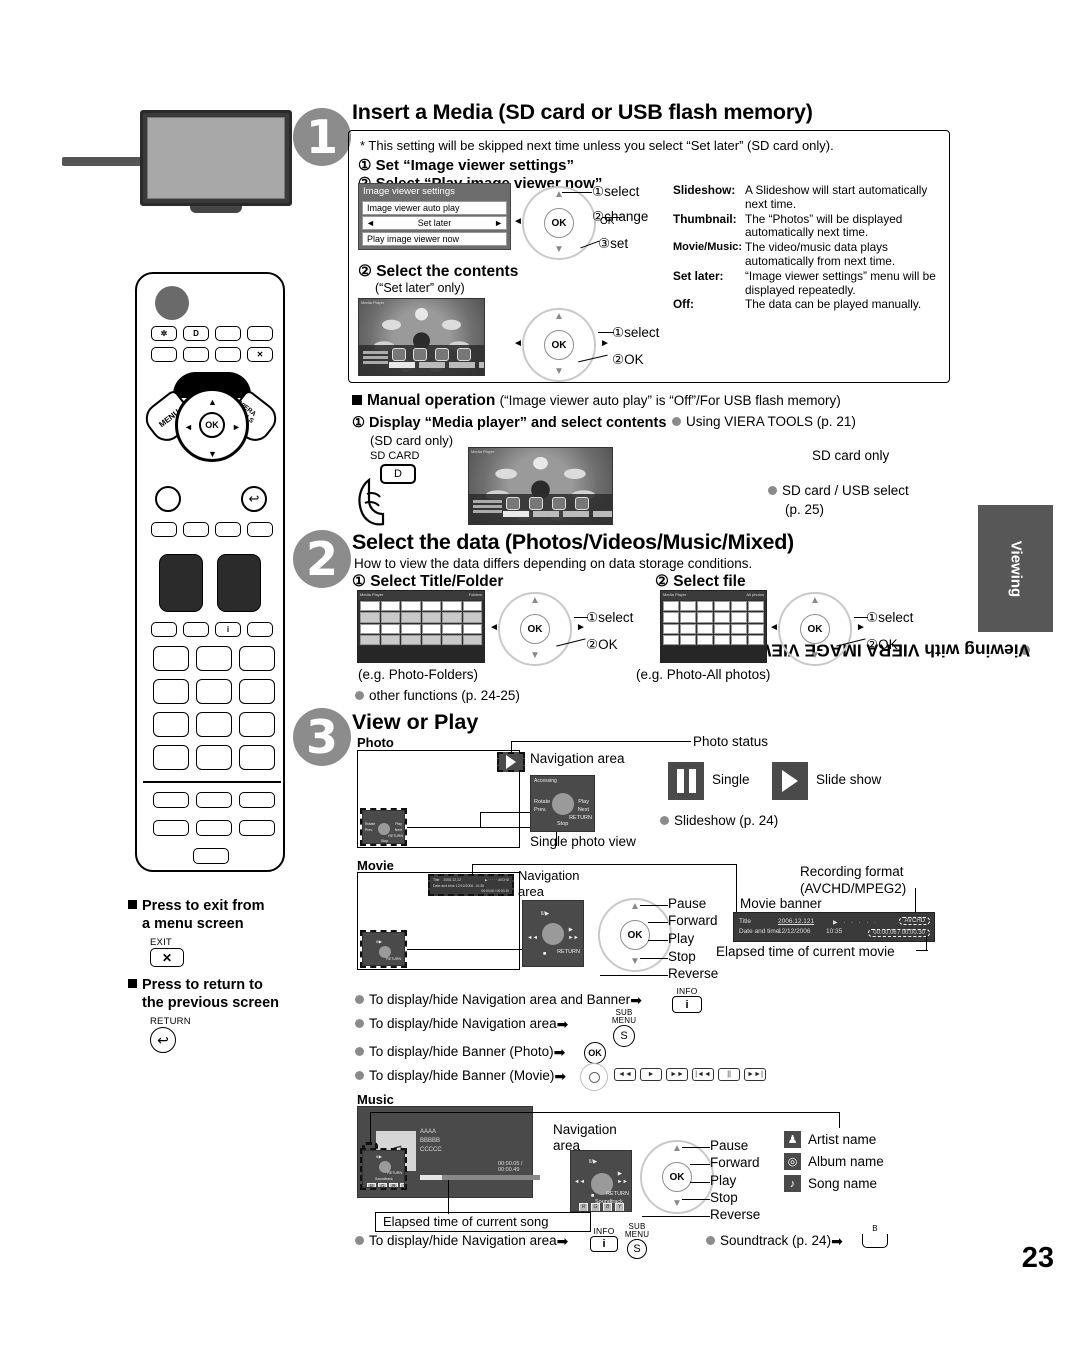 This screenshot has height=1353, width=1080. Describe the element at coordinates (735, 1162) in the screenshot. I see `music-caption-forward: Forward` at that location.